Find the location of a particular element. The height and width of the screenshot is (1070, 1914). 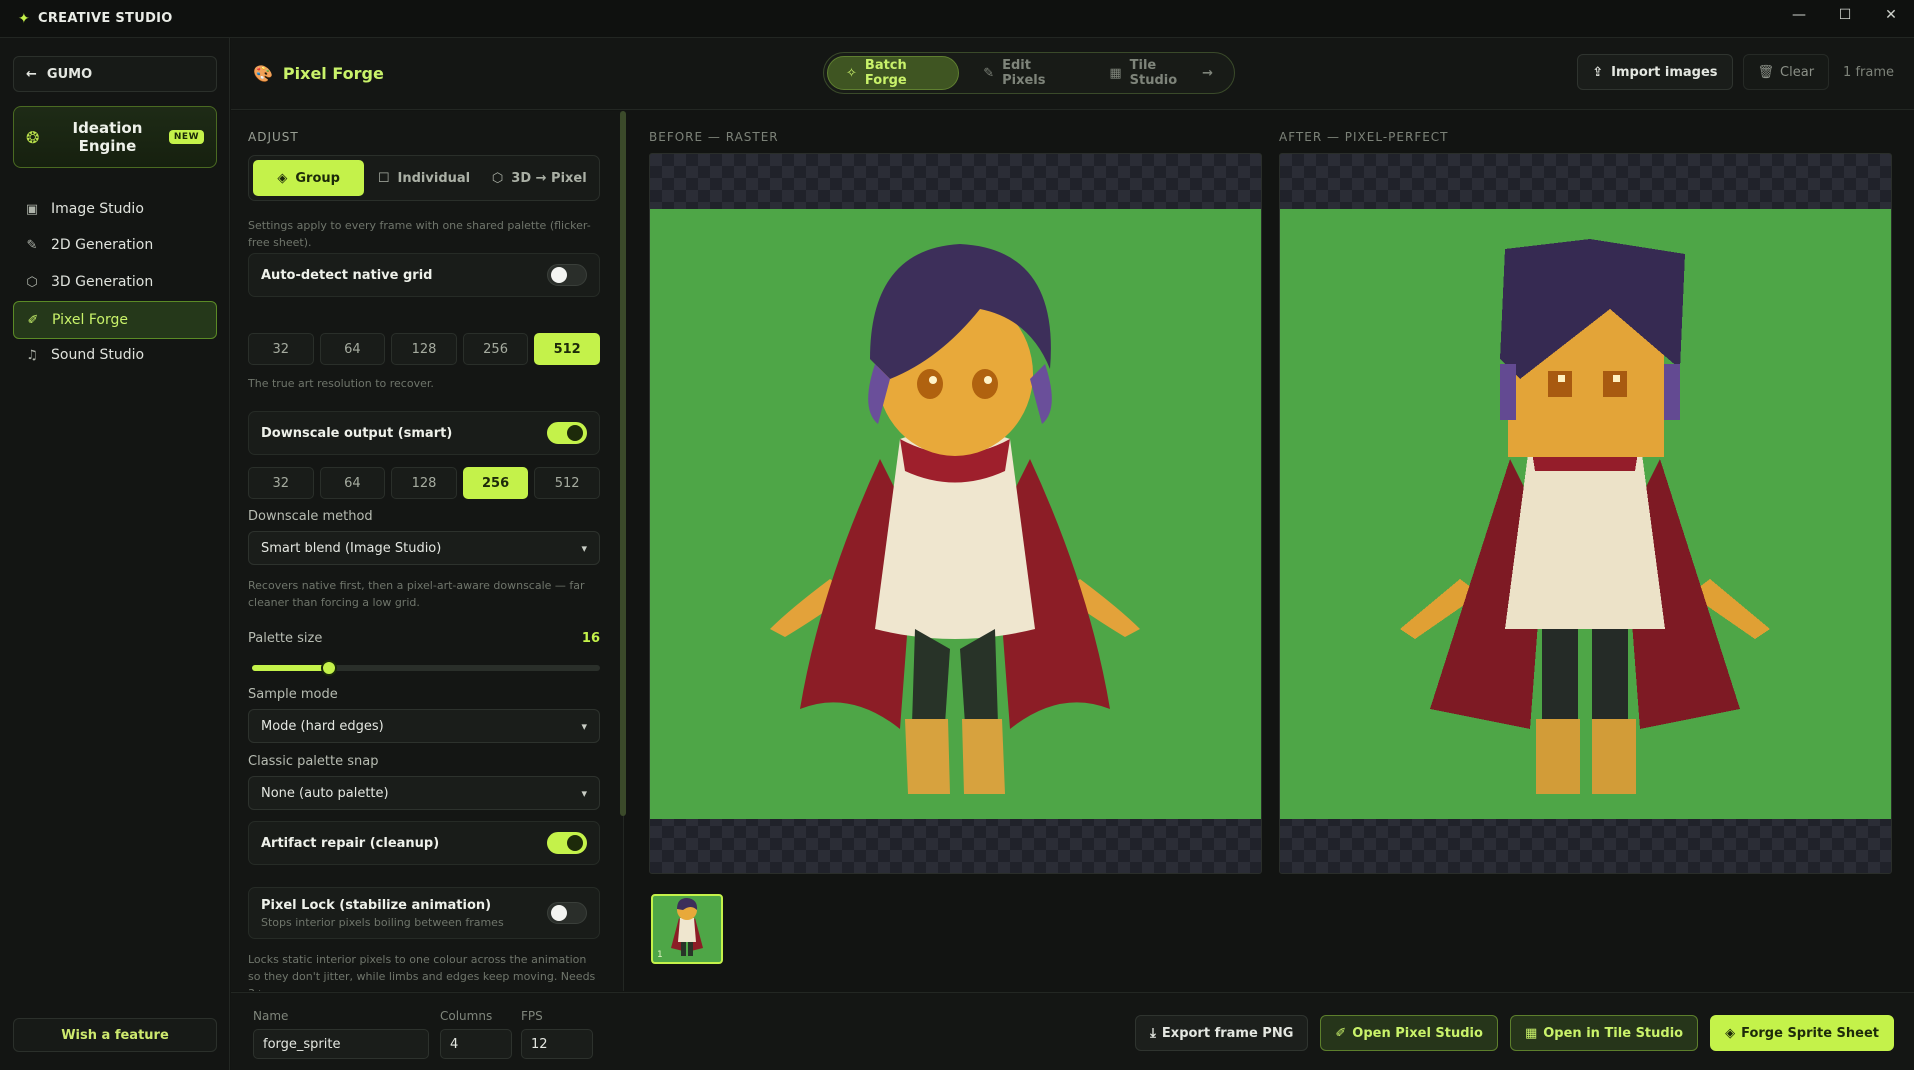

pencil-icon: ✎ is located at coordinates (989, 73).